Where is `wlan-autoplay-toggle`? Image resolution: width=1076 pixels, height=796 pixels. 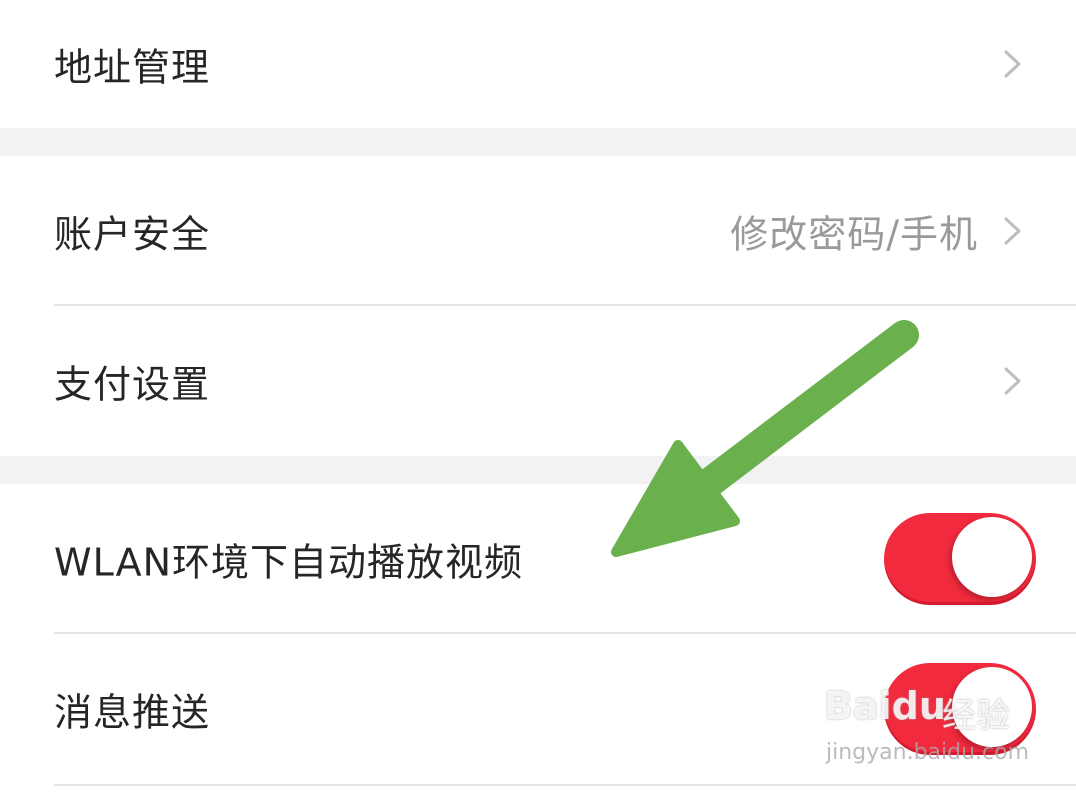 wlan-autoplay-toggle is located at coordinates (960, 559).